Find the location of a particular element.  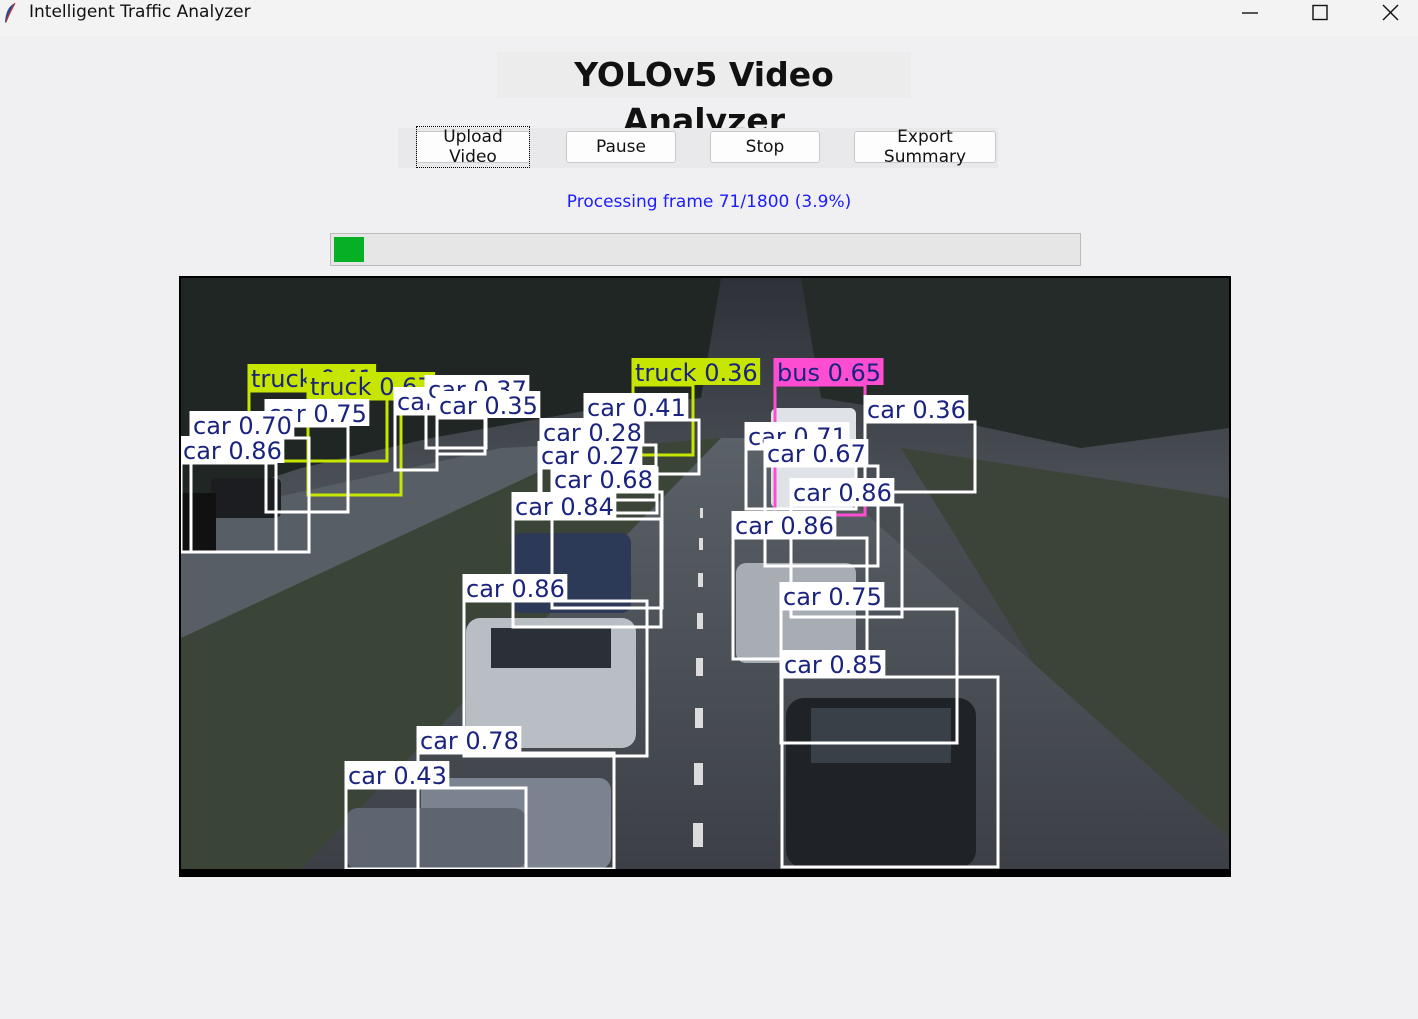

upload-video-label: Upload Video is located at coordinates (473, 147).